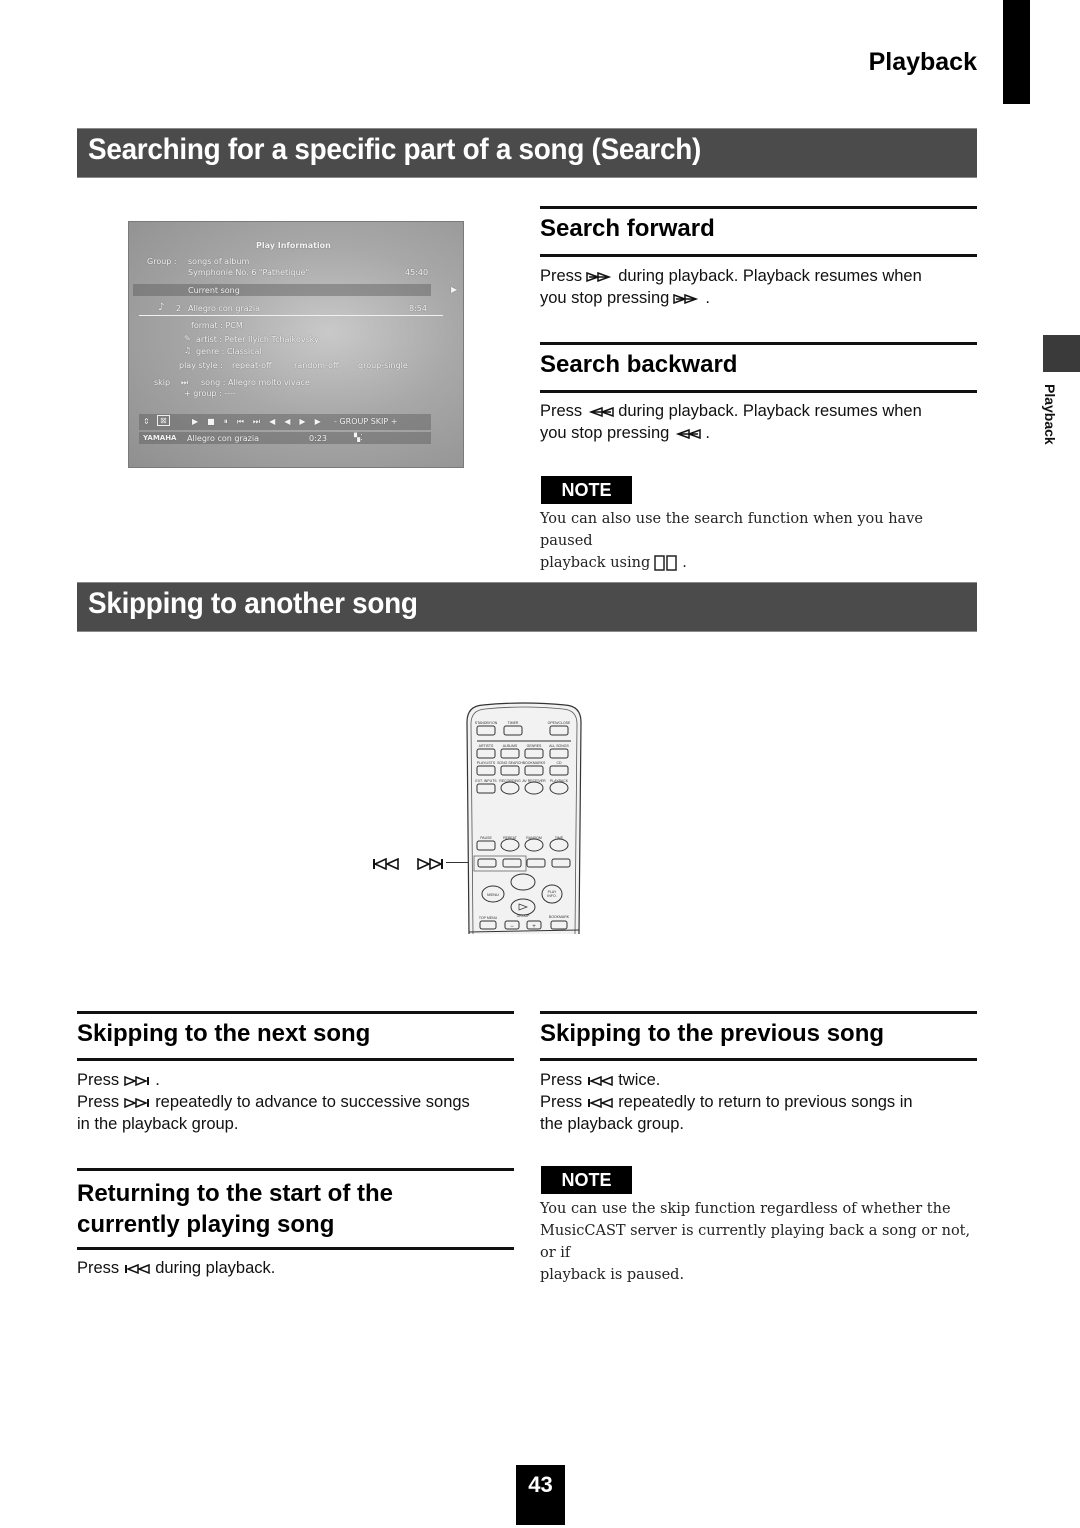  What do you see at coordinates (534, 838) in the screenshot?
I see `svg-text: RANDOM` at bounding box center [534, 838].